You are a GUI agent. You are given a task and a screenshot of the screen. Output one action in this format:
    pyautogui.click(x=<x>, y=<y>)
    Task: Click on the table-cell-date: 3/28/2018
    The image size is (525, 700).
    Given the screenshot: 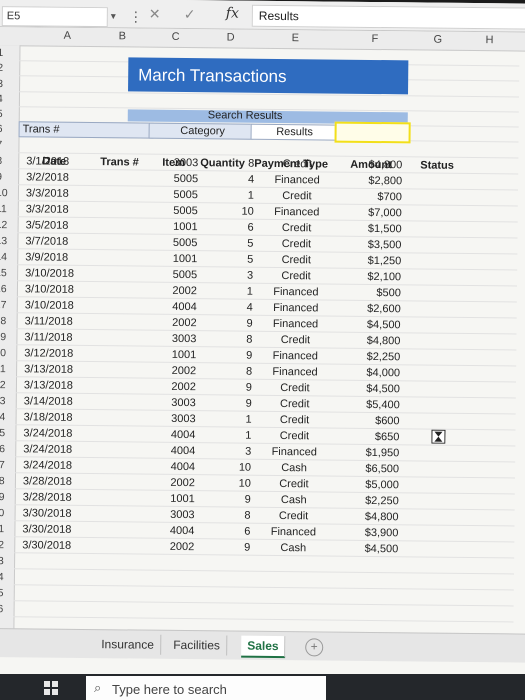 What is the action you would take?
    pyautogui.click(x=58, y=481)
    